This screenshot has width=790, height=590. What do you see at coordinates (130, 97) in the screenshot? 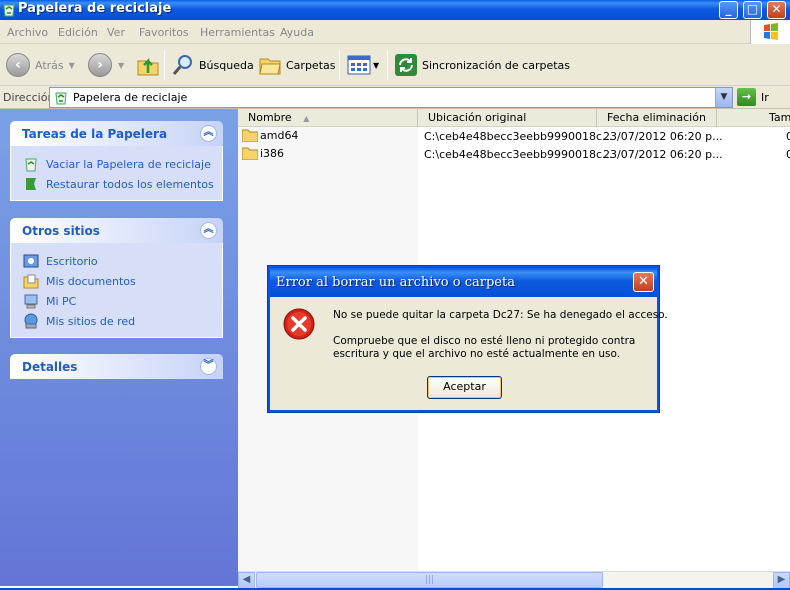
I see `address-value: Papelera de reciclaje` at bounding box center [130, 97].